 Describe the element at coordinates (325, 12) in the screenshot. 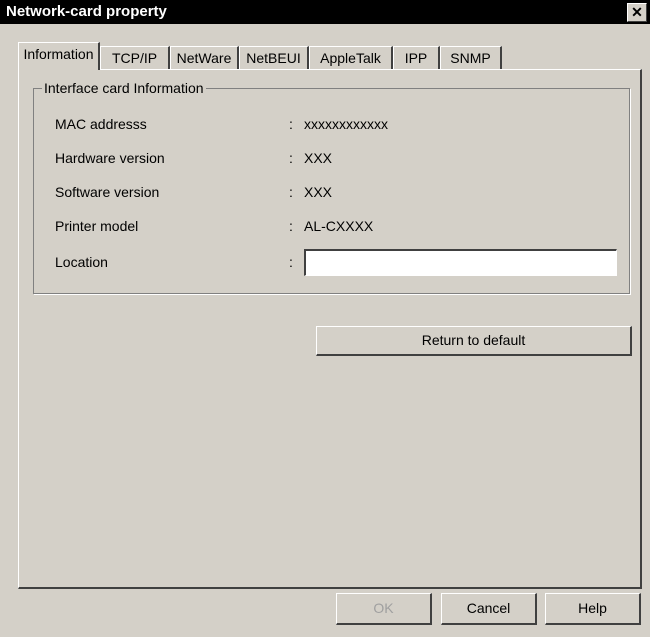

I see `title-bar: Network-card property ✕` at that location.